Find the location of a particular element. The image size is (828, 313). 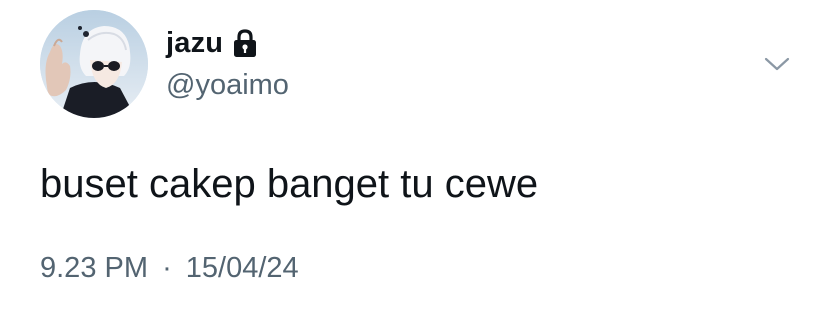

display-name-row: jazu is located at coordinates (212, 43).